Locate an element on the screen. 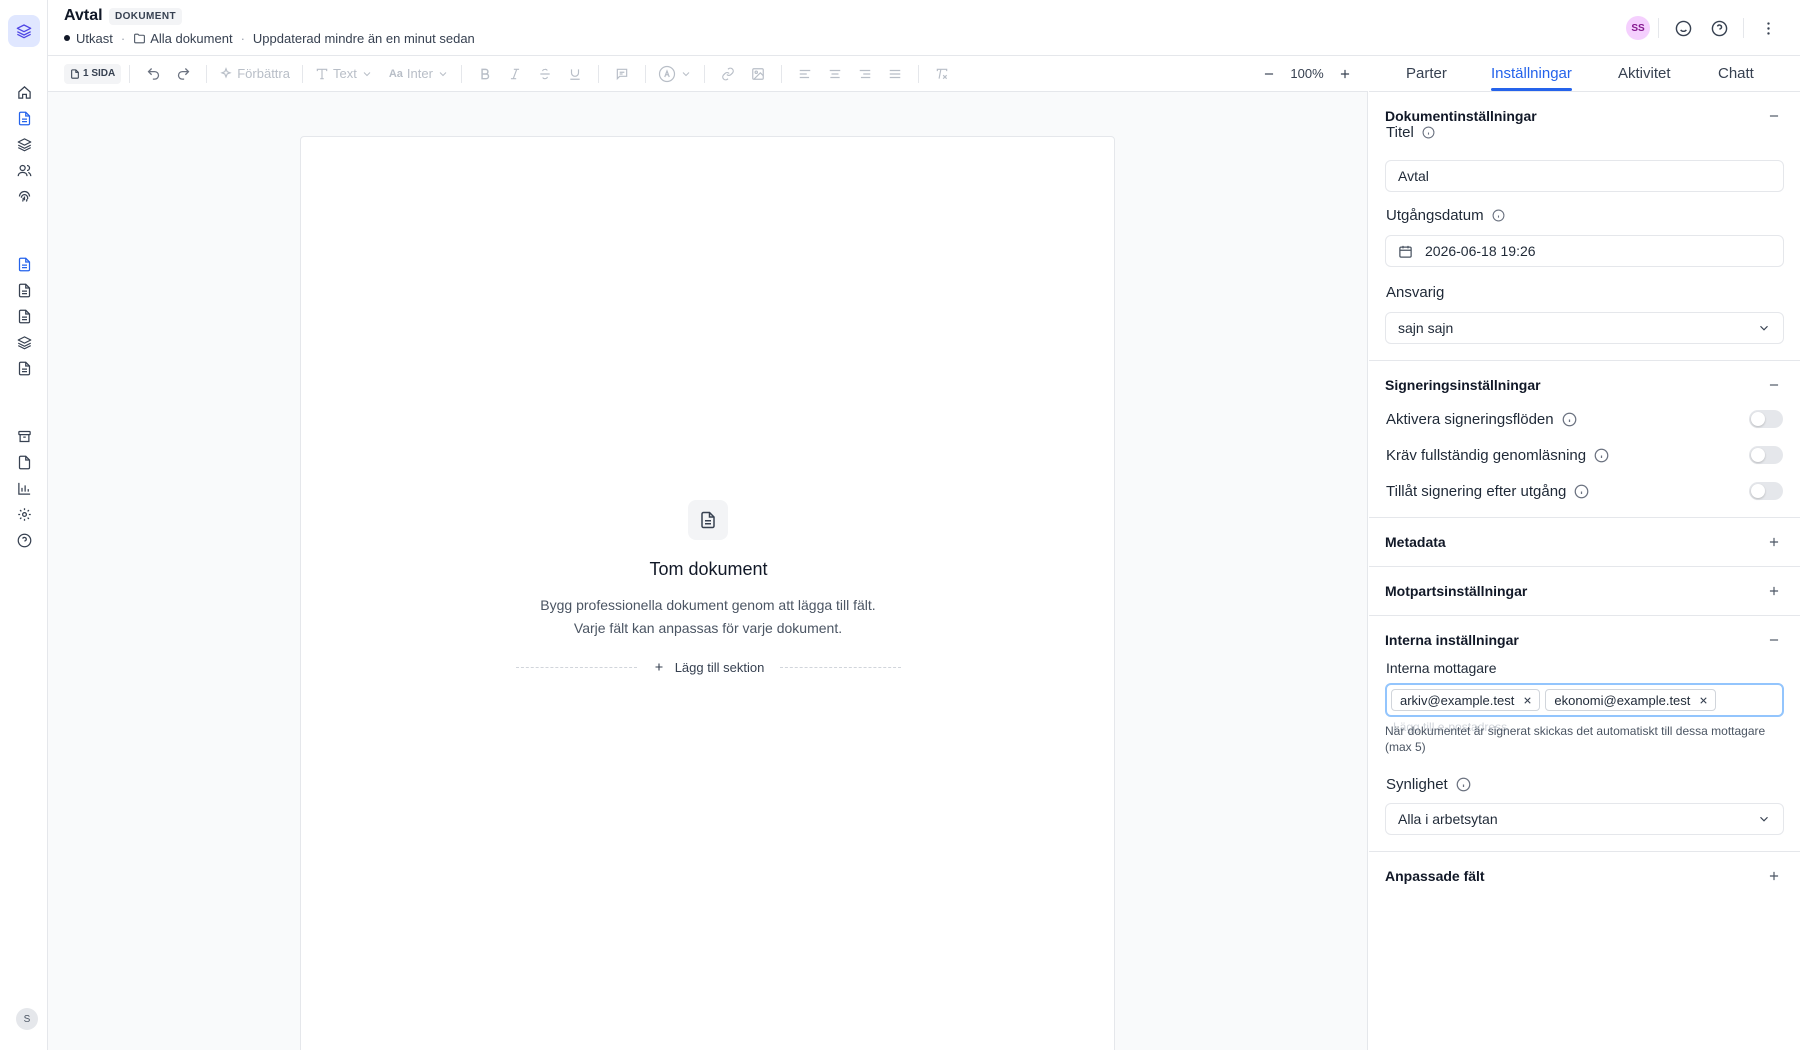 Image resolution: width=1800 pixels, height=1050 pixels. align-center-button is located at coordinates (835, 74).